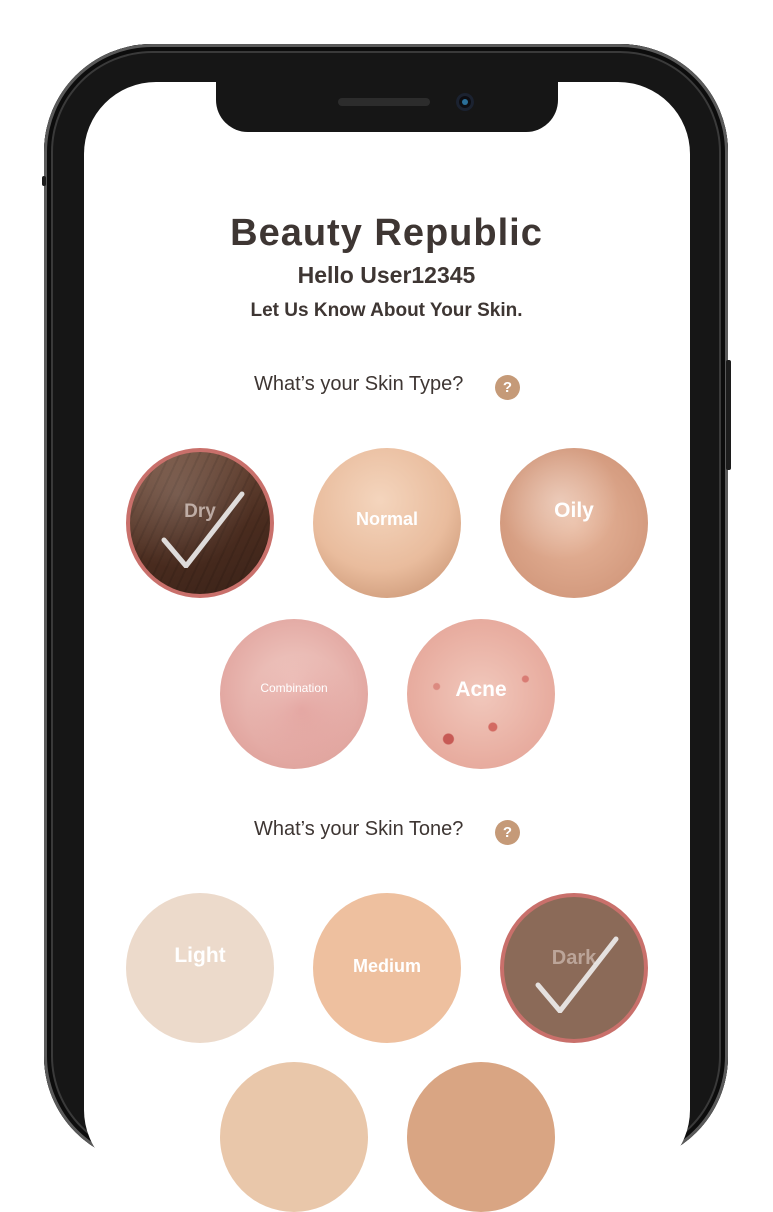 The width and height of the screenshot is (773, 1212). Describe the element at coordinates (465, 102) in the screenshot. I see `front-camera` at that location.